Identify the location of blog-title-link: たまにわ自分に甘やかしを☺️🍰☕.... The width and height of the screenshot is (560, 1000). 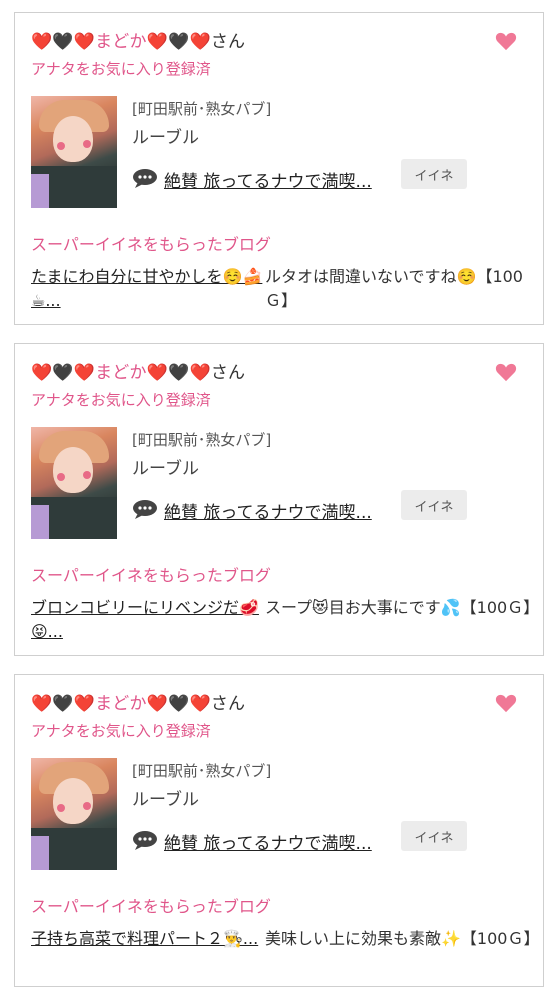
(147, 289).